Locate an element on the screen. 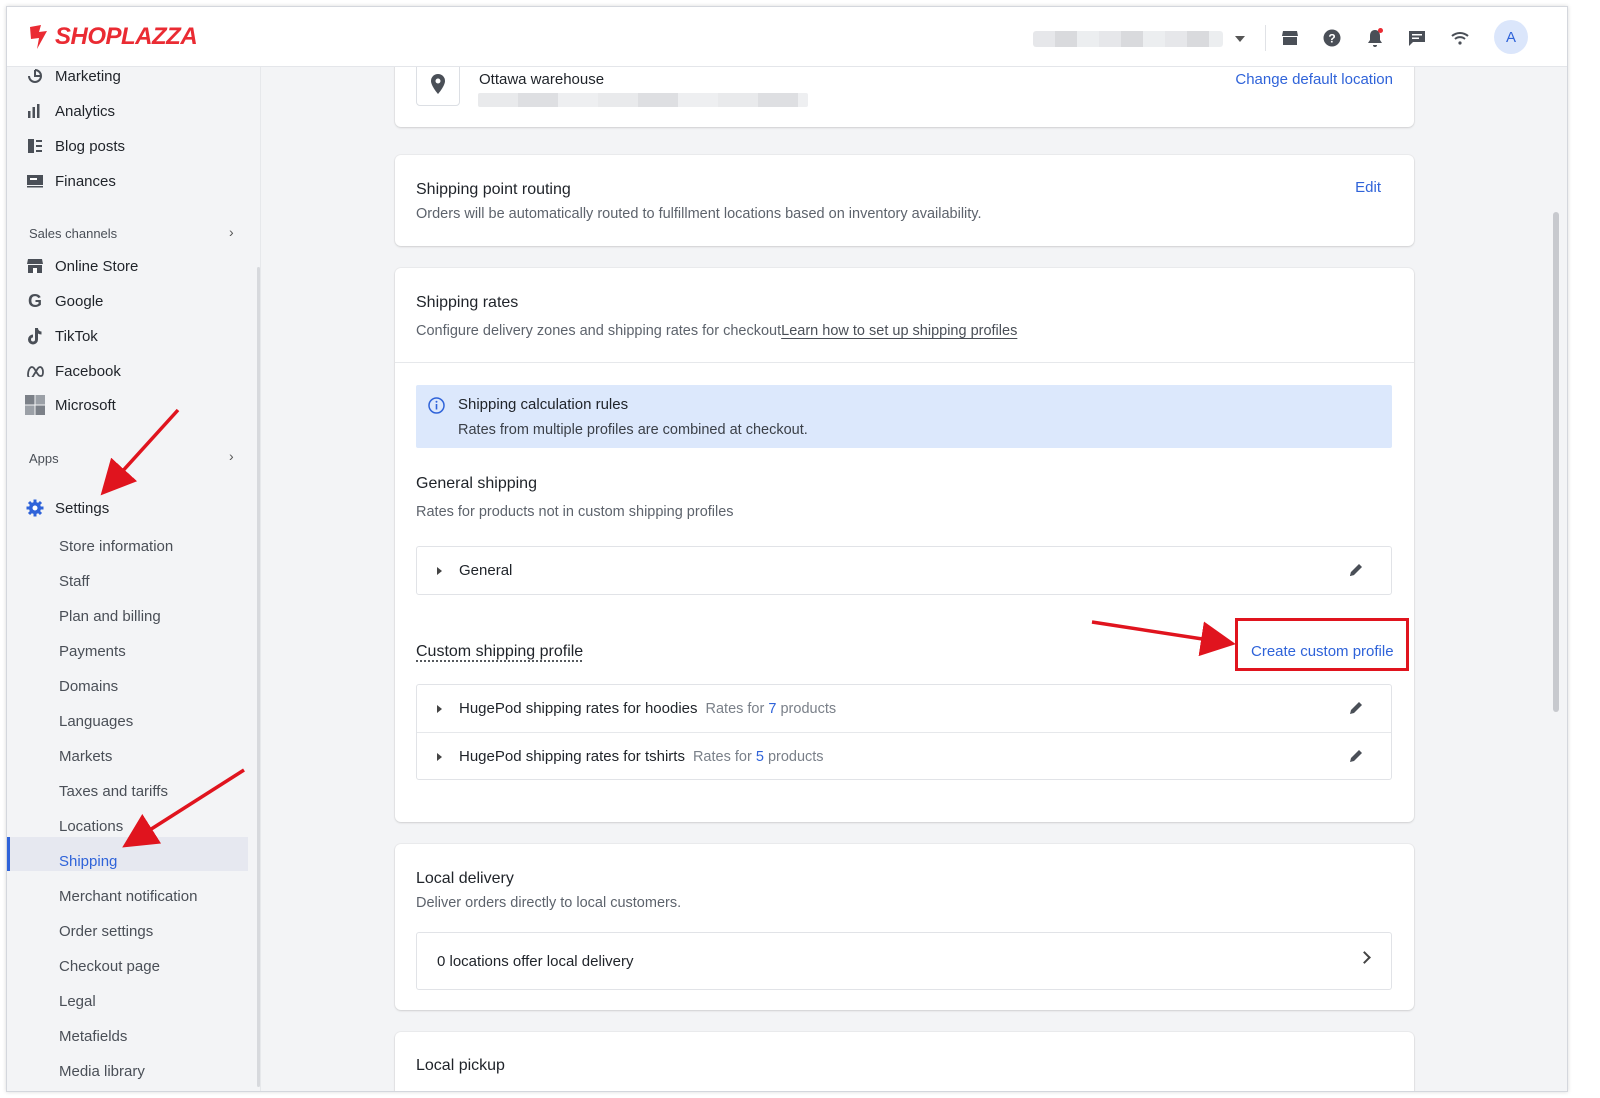  default-location-card: Ottawa warehouse Change default location is located at coordinates (904, 97).